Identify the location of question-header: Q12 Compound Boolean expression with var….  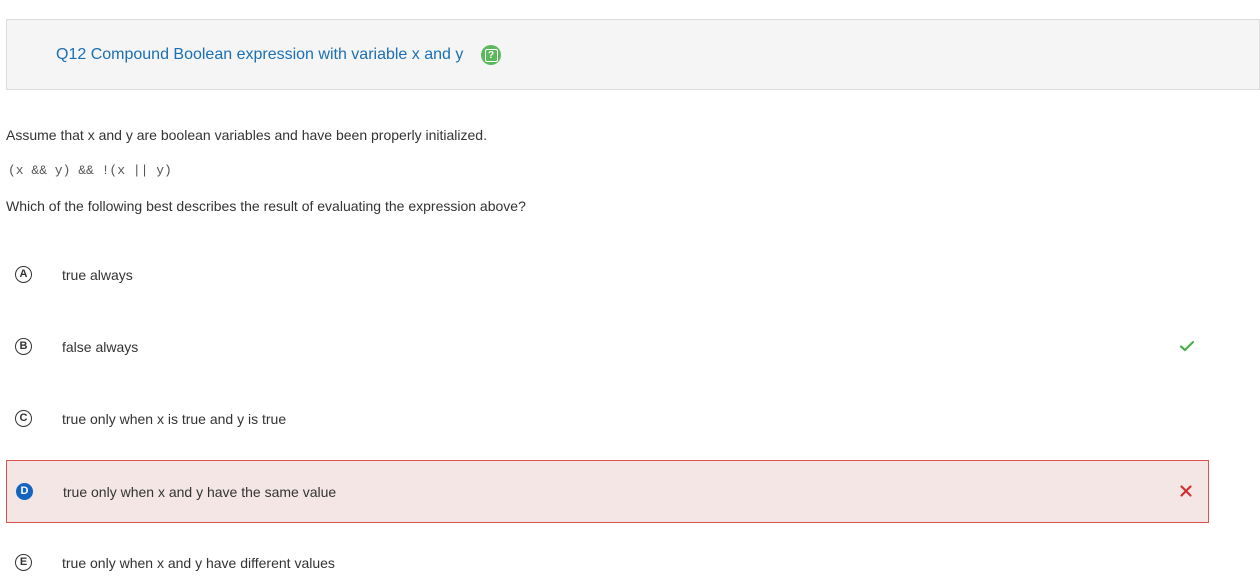
(633, 54).